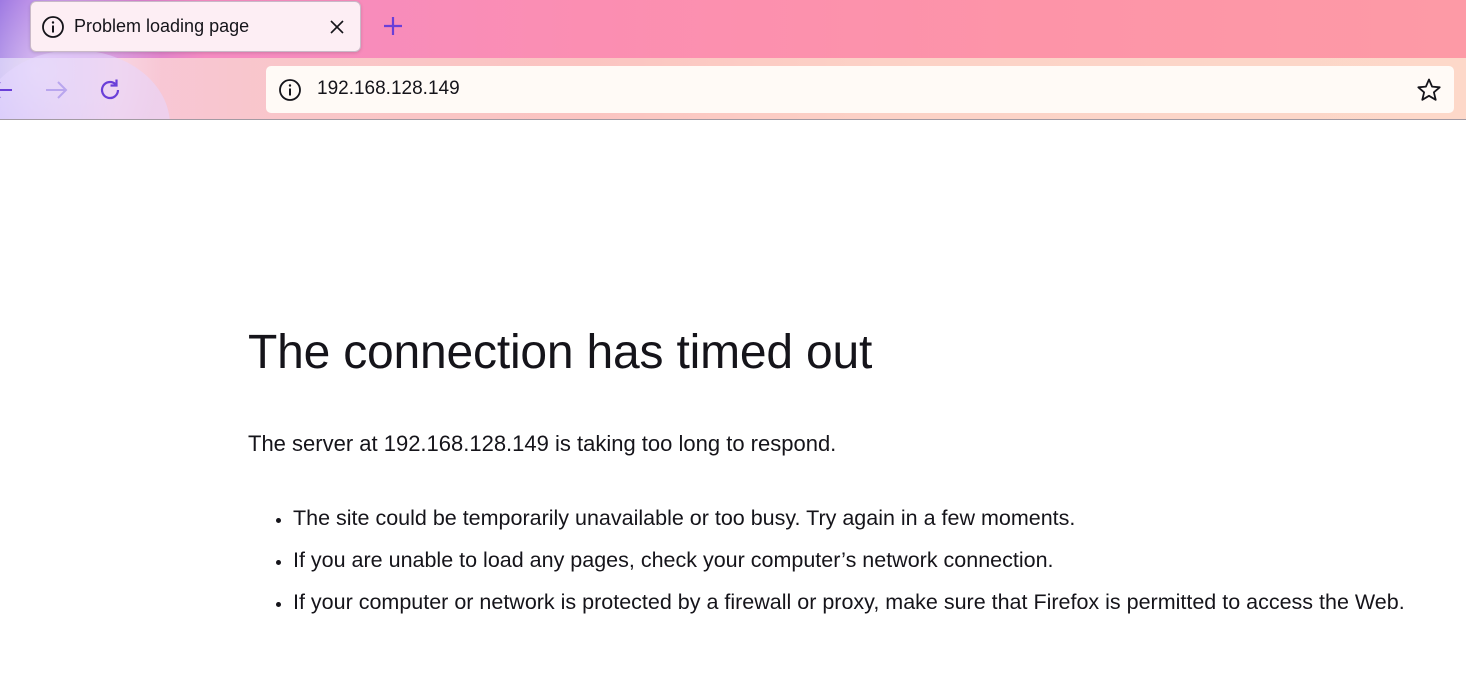  I want to click on star-icon, so click(1429, 90).